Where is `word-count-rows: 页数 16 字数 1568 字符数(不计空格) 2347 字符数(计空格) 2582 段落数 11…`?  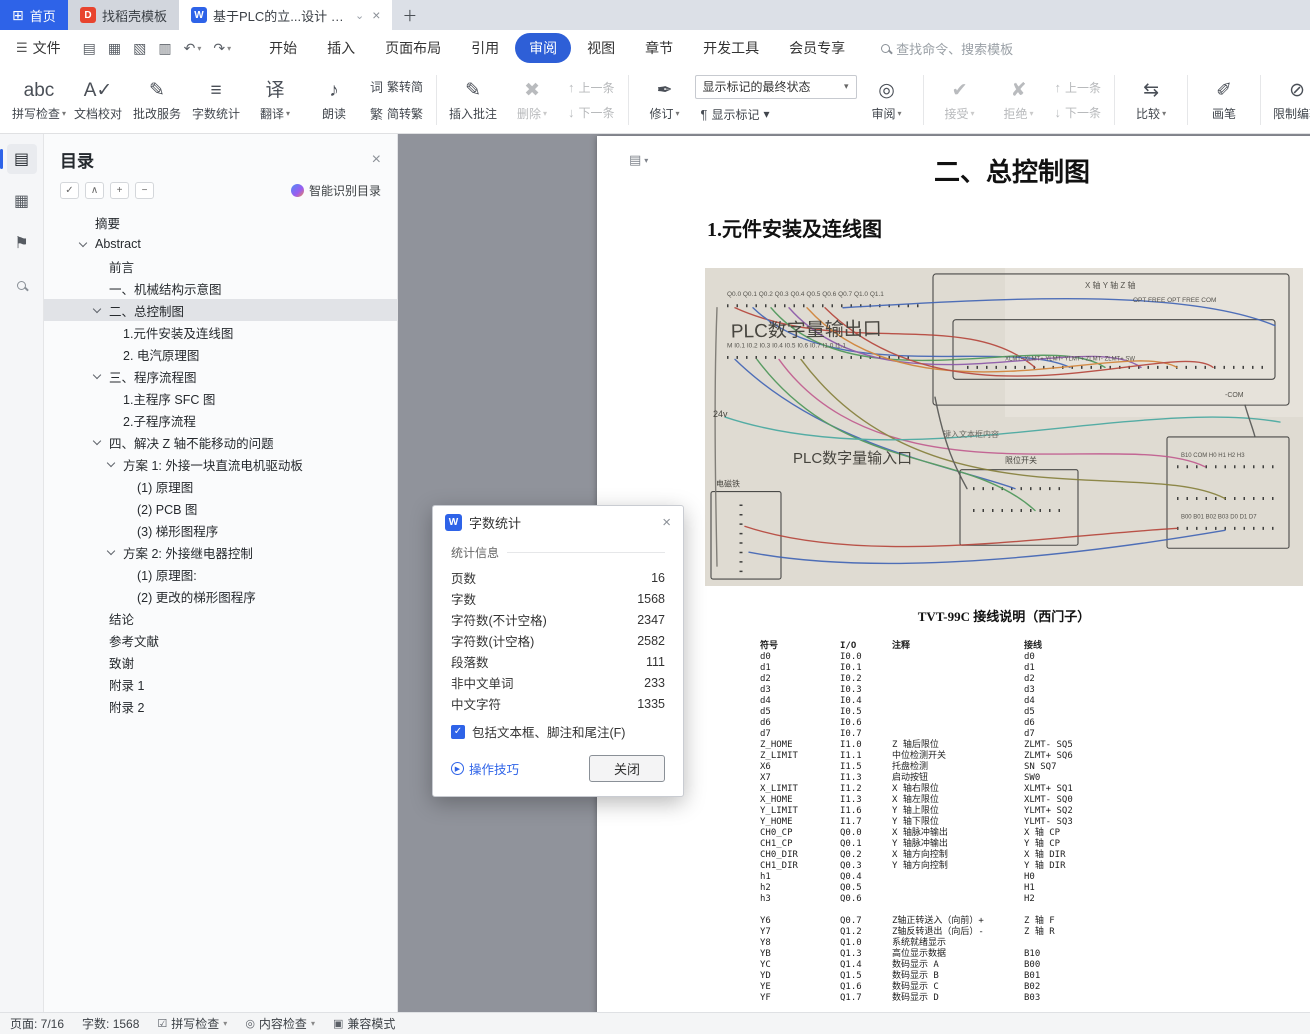
word-count-rows: 页数 16 字数 1568 字符数(不计空格) 2347 字符数(计空格) 2582 段落数 11… is located at coordinates (558, 640).